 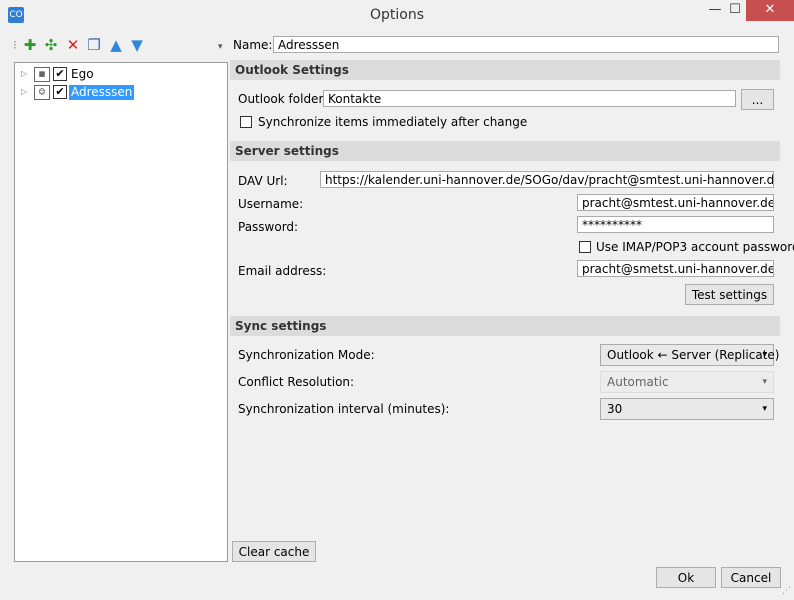 I want to click on sync-mode-select: Outlook ← Server (Replicate) ▾, so click(x=689, y=355).